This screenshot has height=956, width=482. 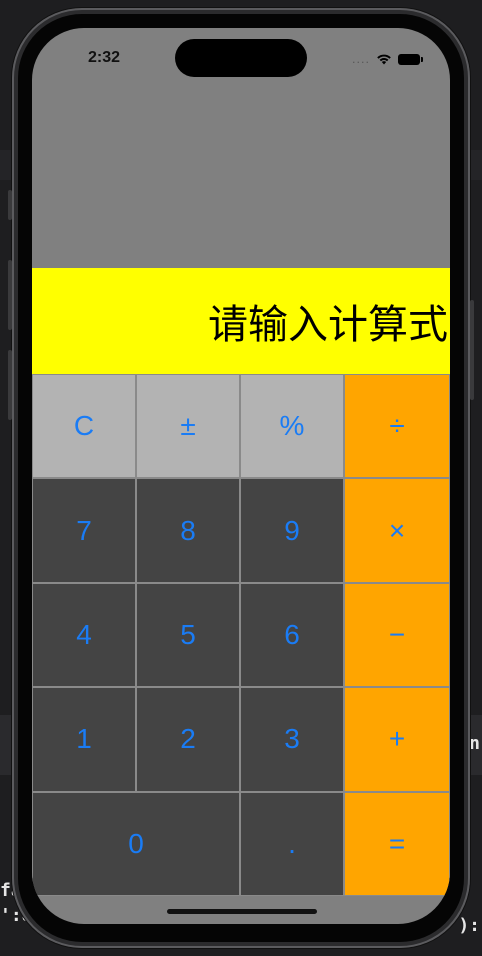 What do you see at coordinates (84, 426) in the screenshot?
I see `clear-key: C` at bounding box center [84, 426].